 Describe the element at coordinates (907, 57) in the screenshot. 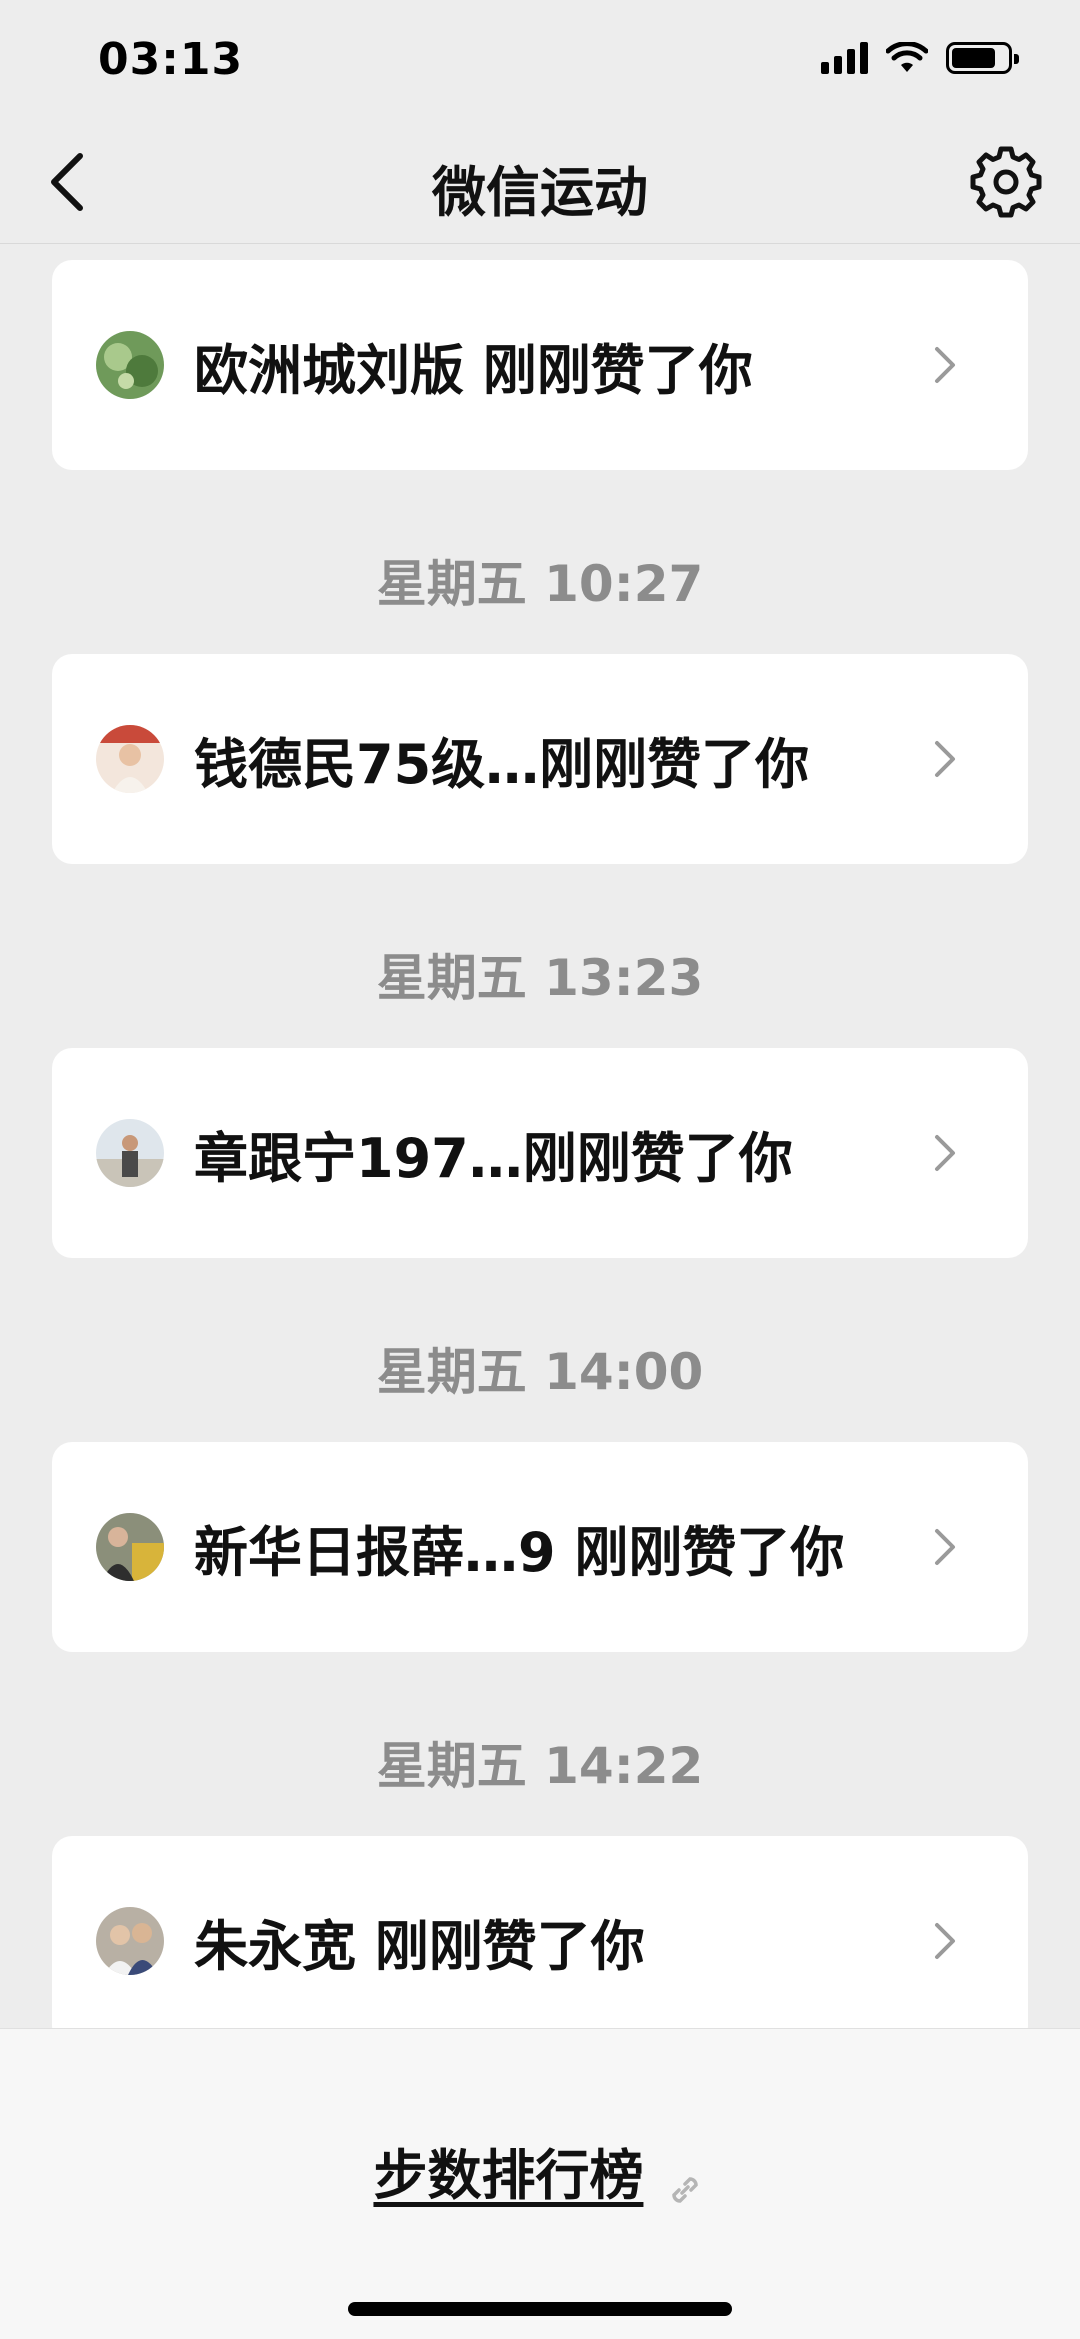

I see `wifi-icon` at that location.